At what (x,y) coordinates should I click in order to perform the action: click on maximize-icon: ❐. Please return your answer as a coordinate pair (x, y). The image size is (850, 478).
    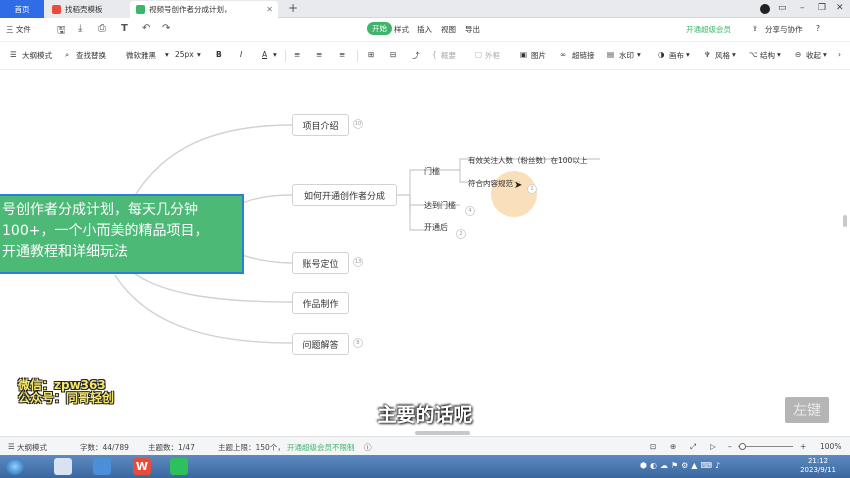
    Looking at the image, I should click on (822, 8).